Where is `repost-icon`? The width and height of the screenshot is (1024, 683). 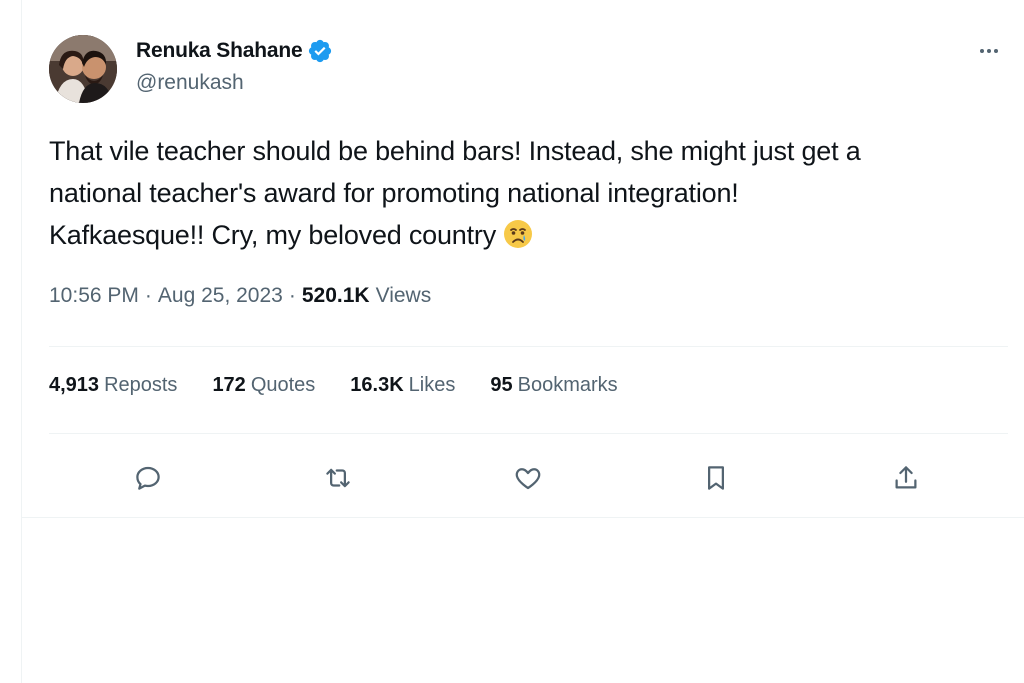
repost-icon is located at coordinates (338, 478).